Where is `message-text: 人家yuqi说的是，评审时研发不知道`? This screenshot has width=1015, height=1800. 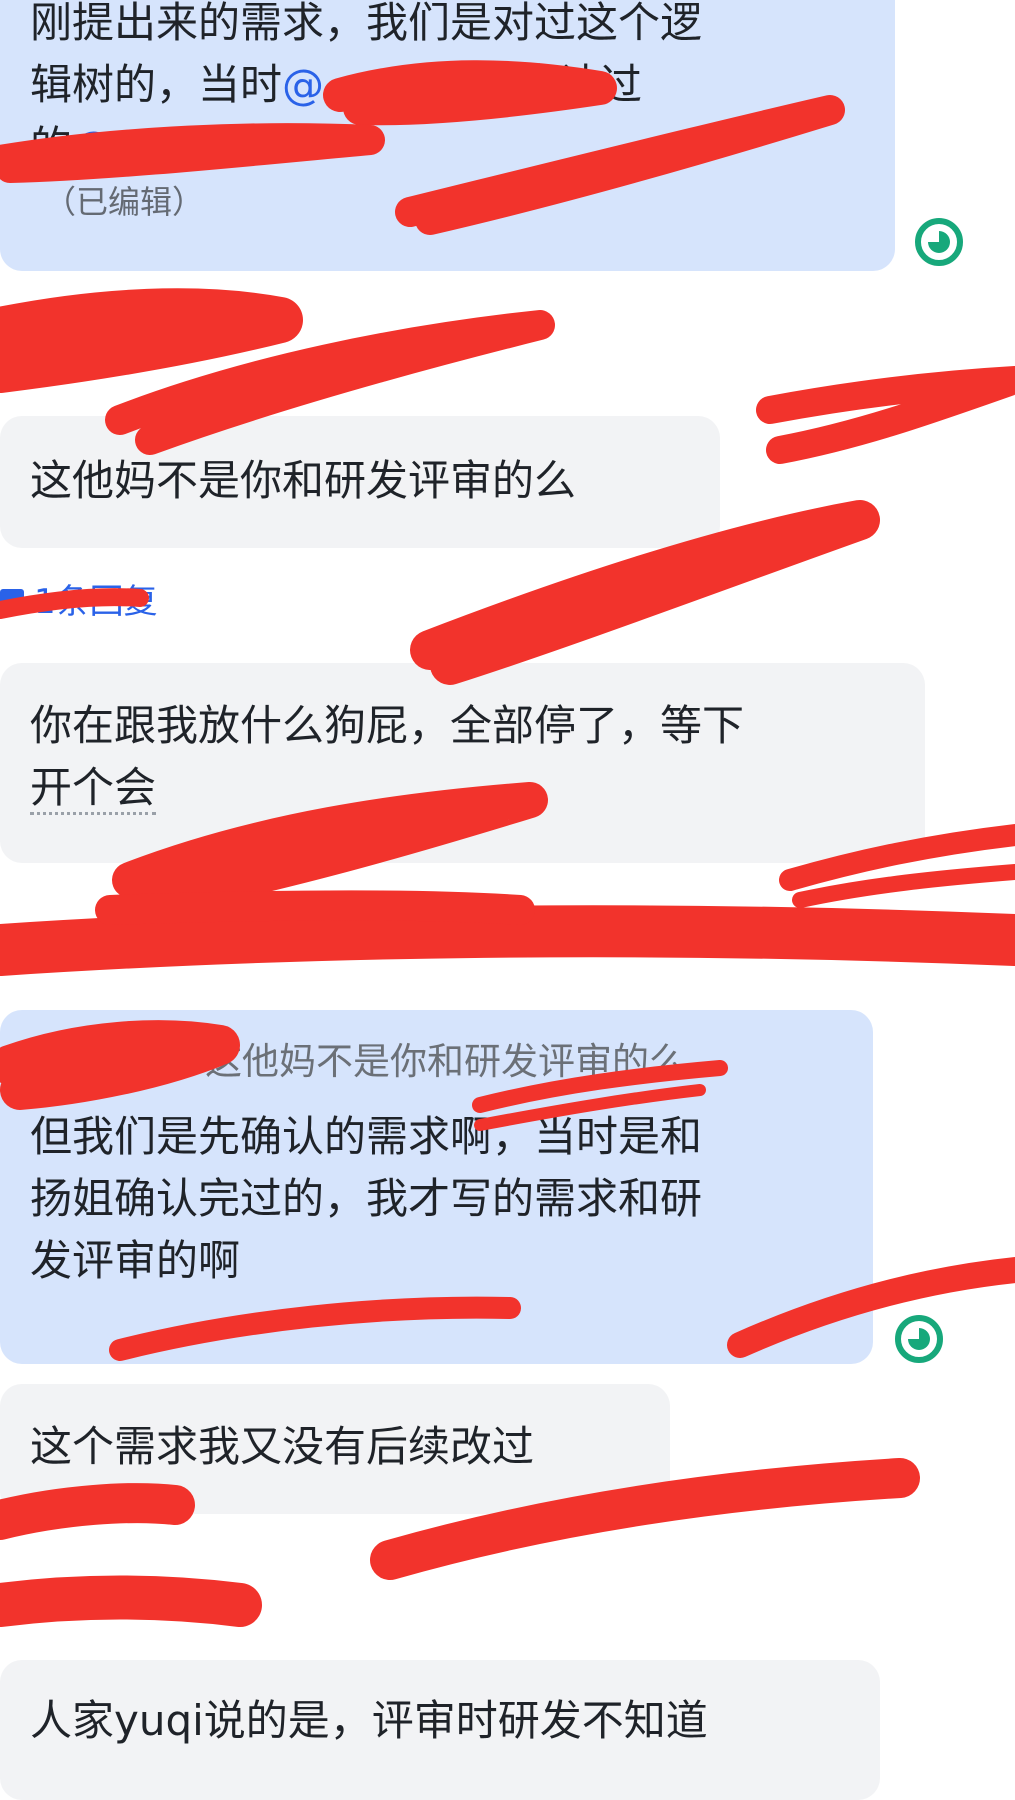 message-text: 人家yuqi说的是，评审时研发不知道 is located at coordinates (369, 1720).